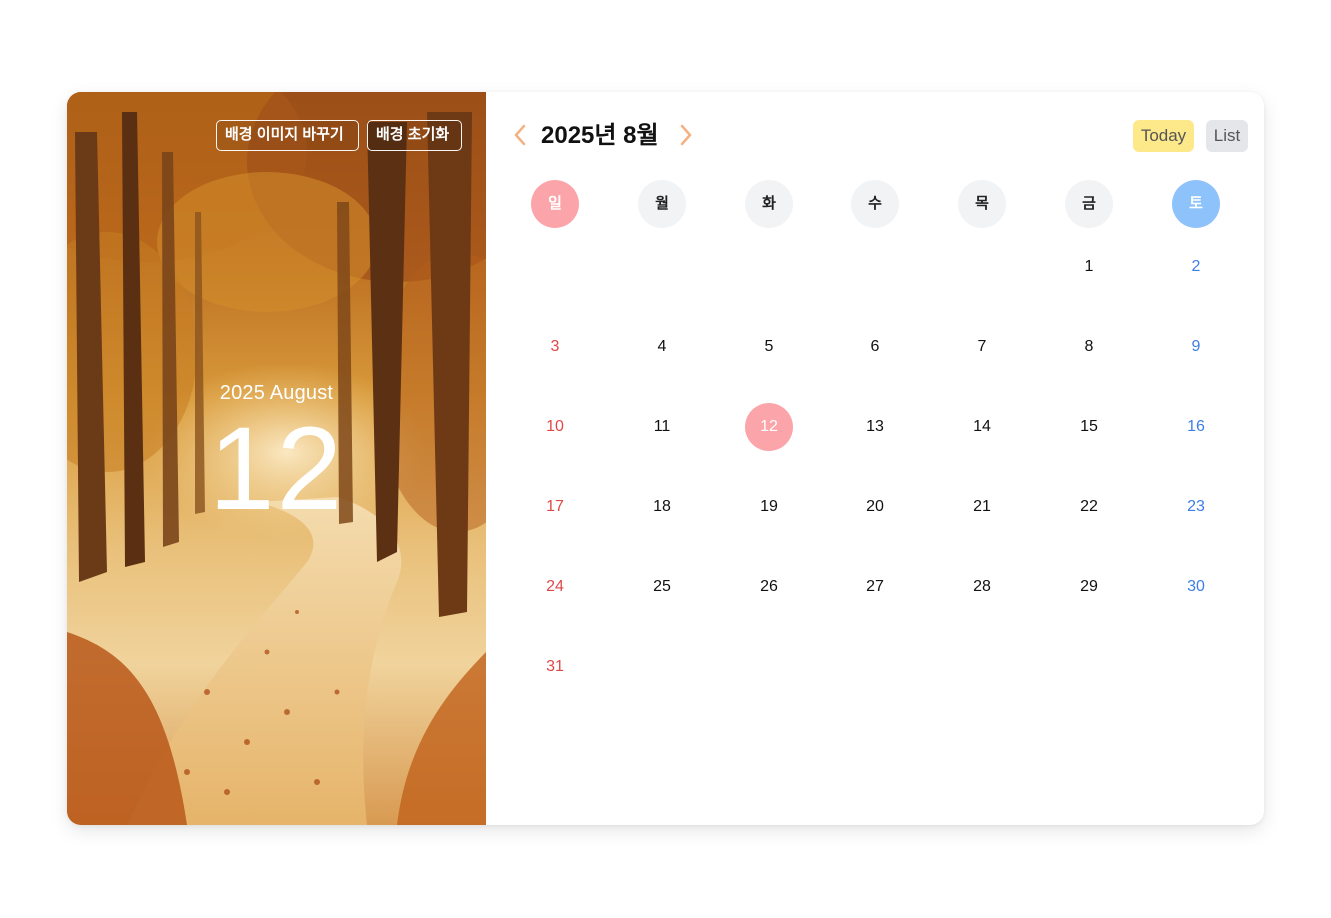 This screenshot has width=1331, height=918. Describe the element at coordinates (276, 393) in the screenshot. I see `hero-month-label: 2025 August` at that location.